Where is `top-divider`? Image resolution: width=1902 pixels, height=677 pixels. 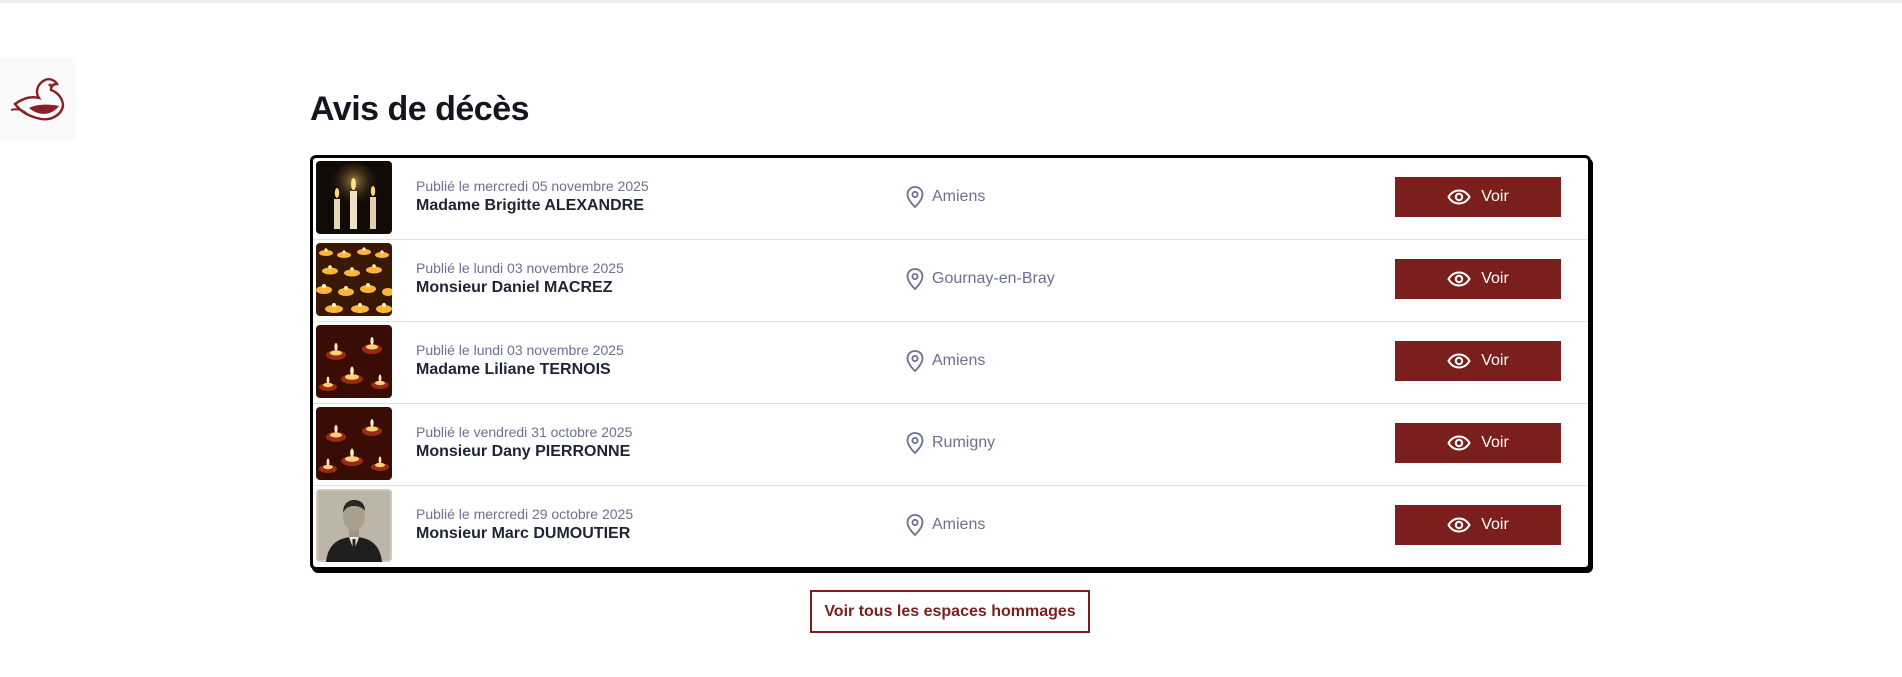 top-divider is located at coordinates (951, 1).